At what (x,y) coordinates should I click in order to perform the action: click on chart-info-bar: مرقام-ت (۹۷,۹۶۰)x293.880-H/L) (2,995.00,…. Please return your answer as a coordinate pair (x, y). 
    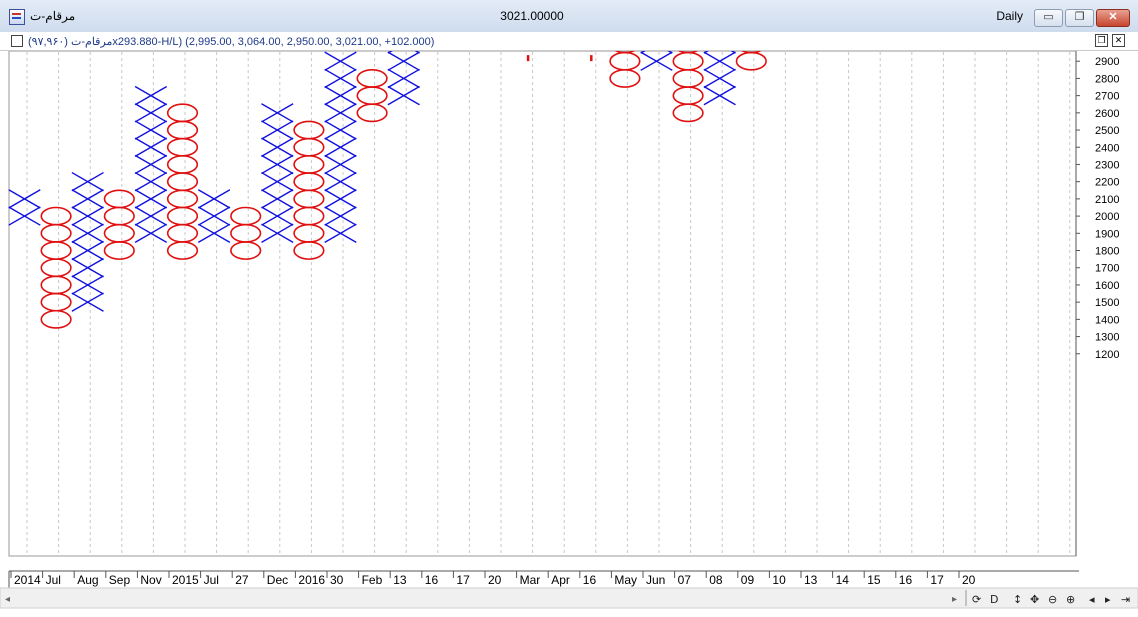
    Looking at the image, I should click on (569, 41).